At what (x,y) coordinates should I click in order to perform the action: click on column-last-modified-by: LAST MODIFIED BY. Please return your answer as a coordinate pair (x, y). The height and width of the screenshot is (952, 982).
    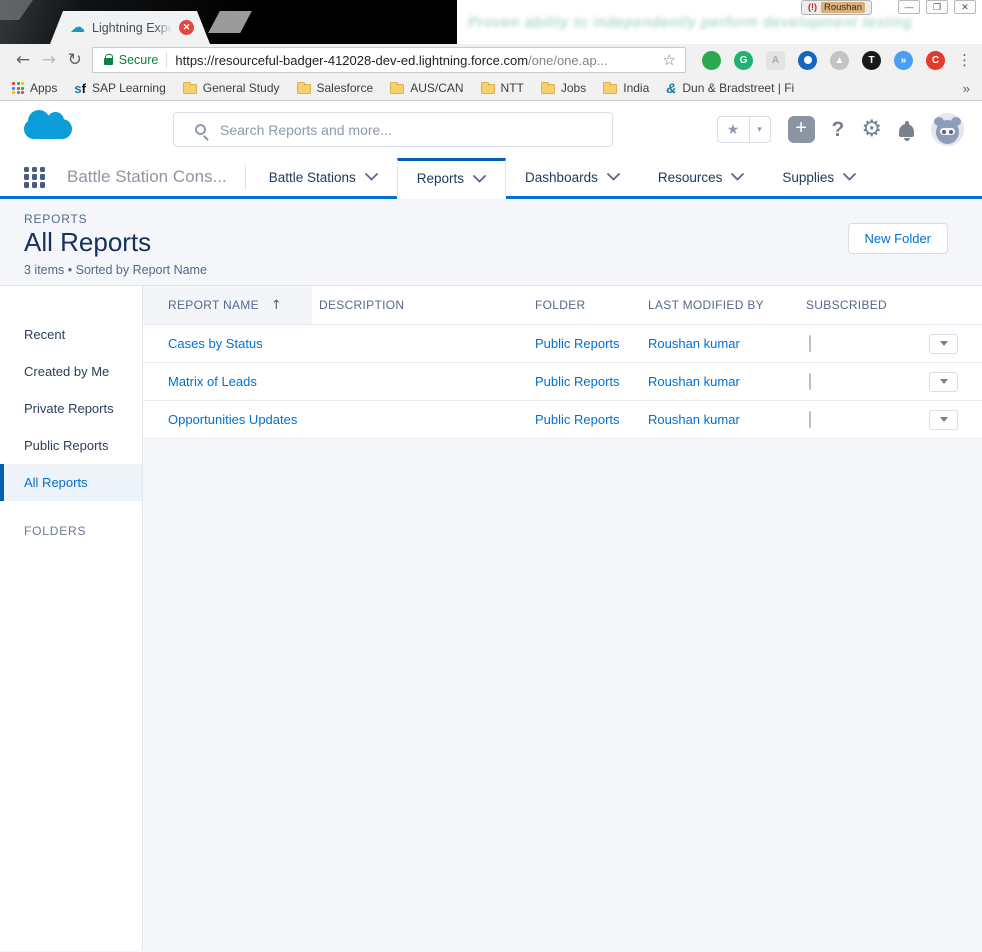
    Looking at the image, I should click on (719, 305).